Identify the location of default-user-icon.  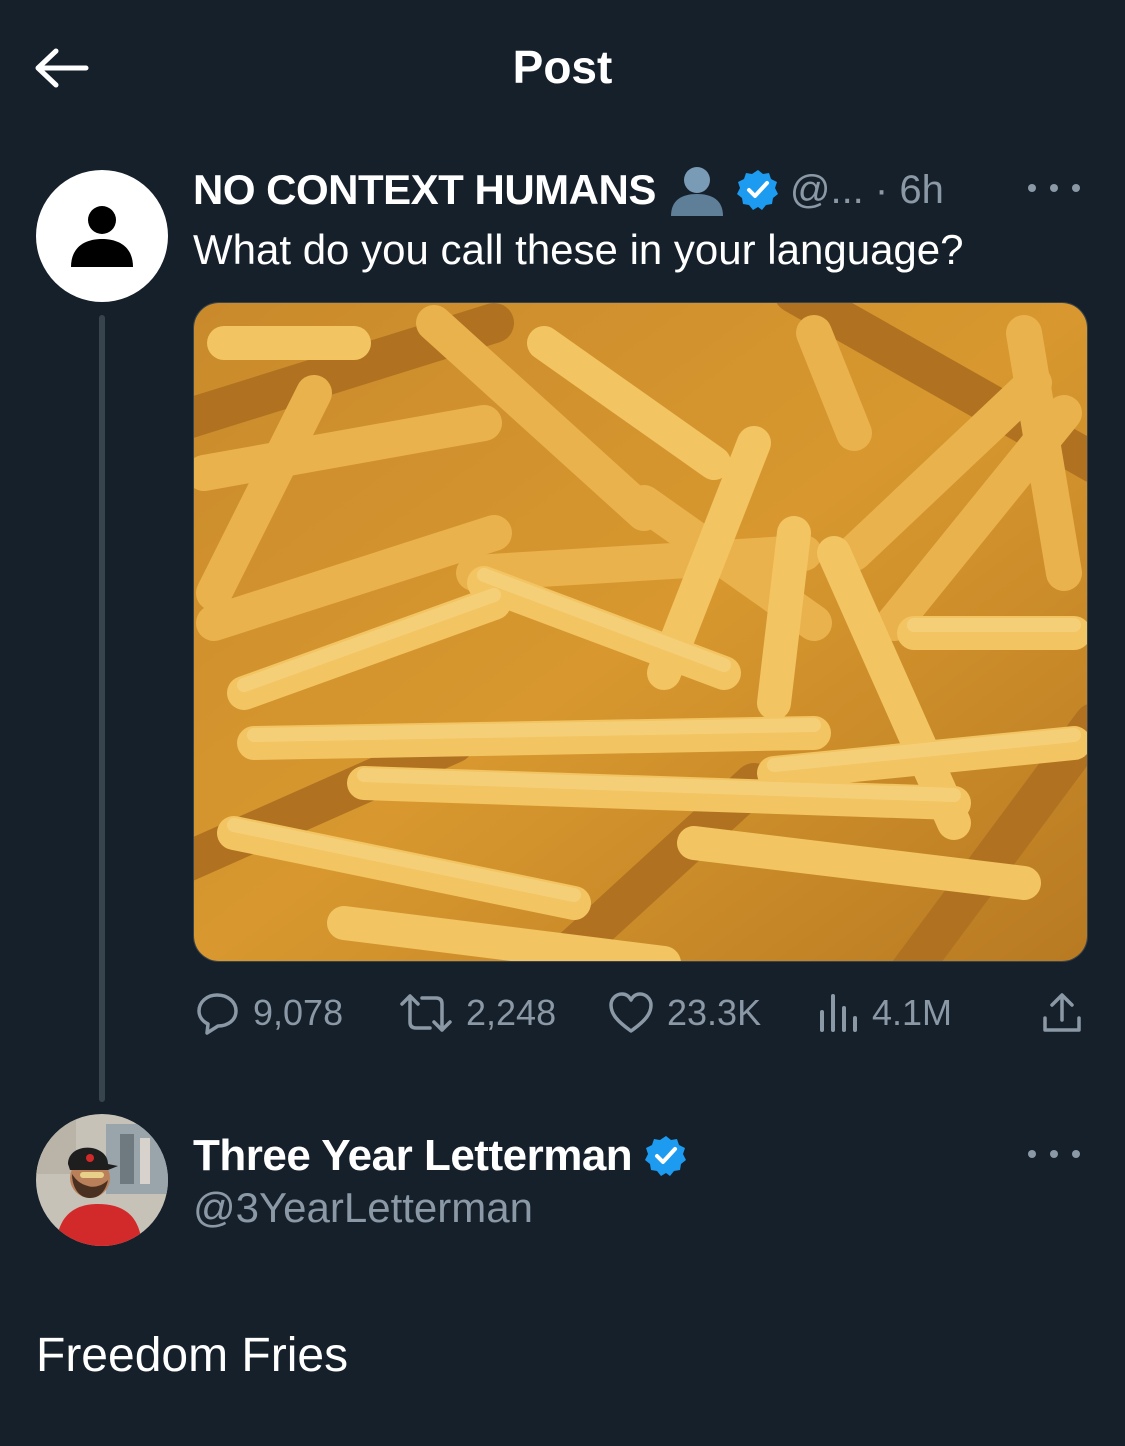
(102, 236).